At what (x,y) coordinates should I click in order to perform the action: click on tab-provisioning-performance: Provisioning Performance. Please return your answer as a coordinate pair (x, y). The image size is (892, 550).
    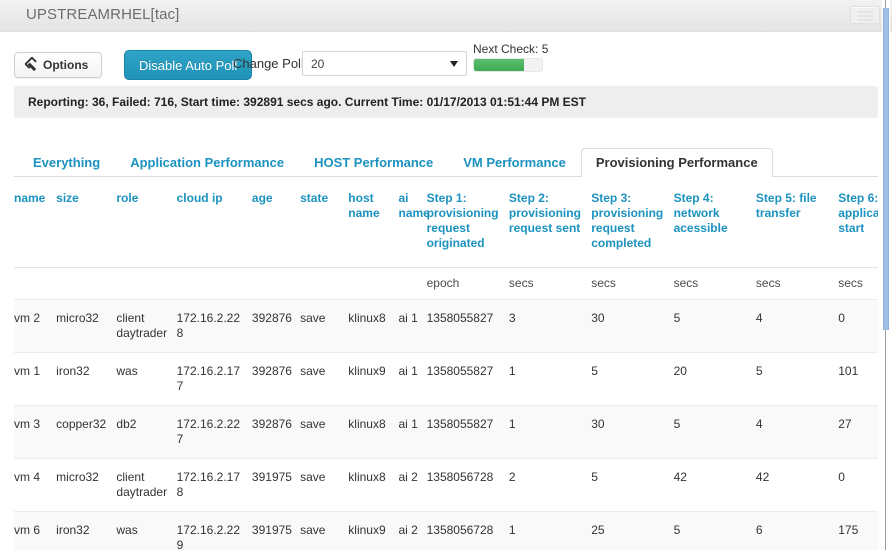
    Looking at the image, I should click on (676, 162).